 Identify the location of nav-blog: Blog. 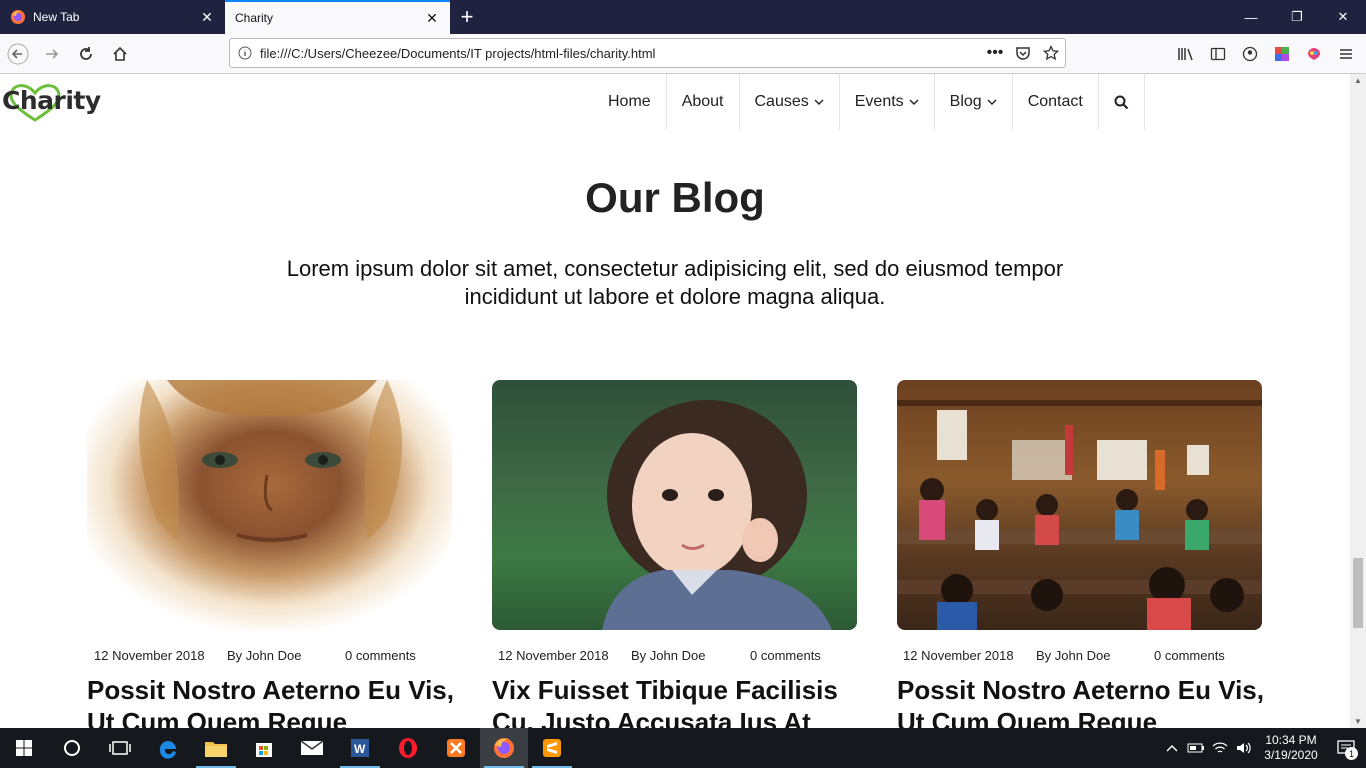
(974, 102).